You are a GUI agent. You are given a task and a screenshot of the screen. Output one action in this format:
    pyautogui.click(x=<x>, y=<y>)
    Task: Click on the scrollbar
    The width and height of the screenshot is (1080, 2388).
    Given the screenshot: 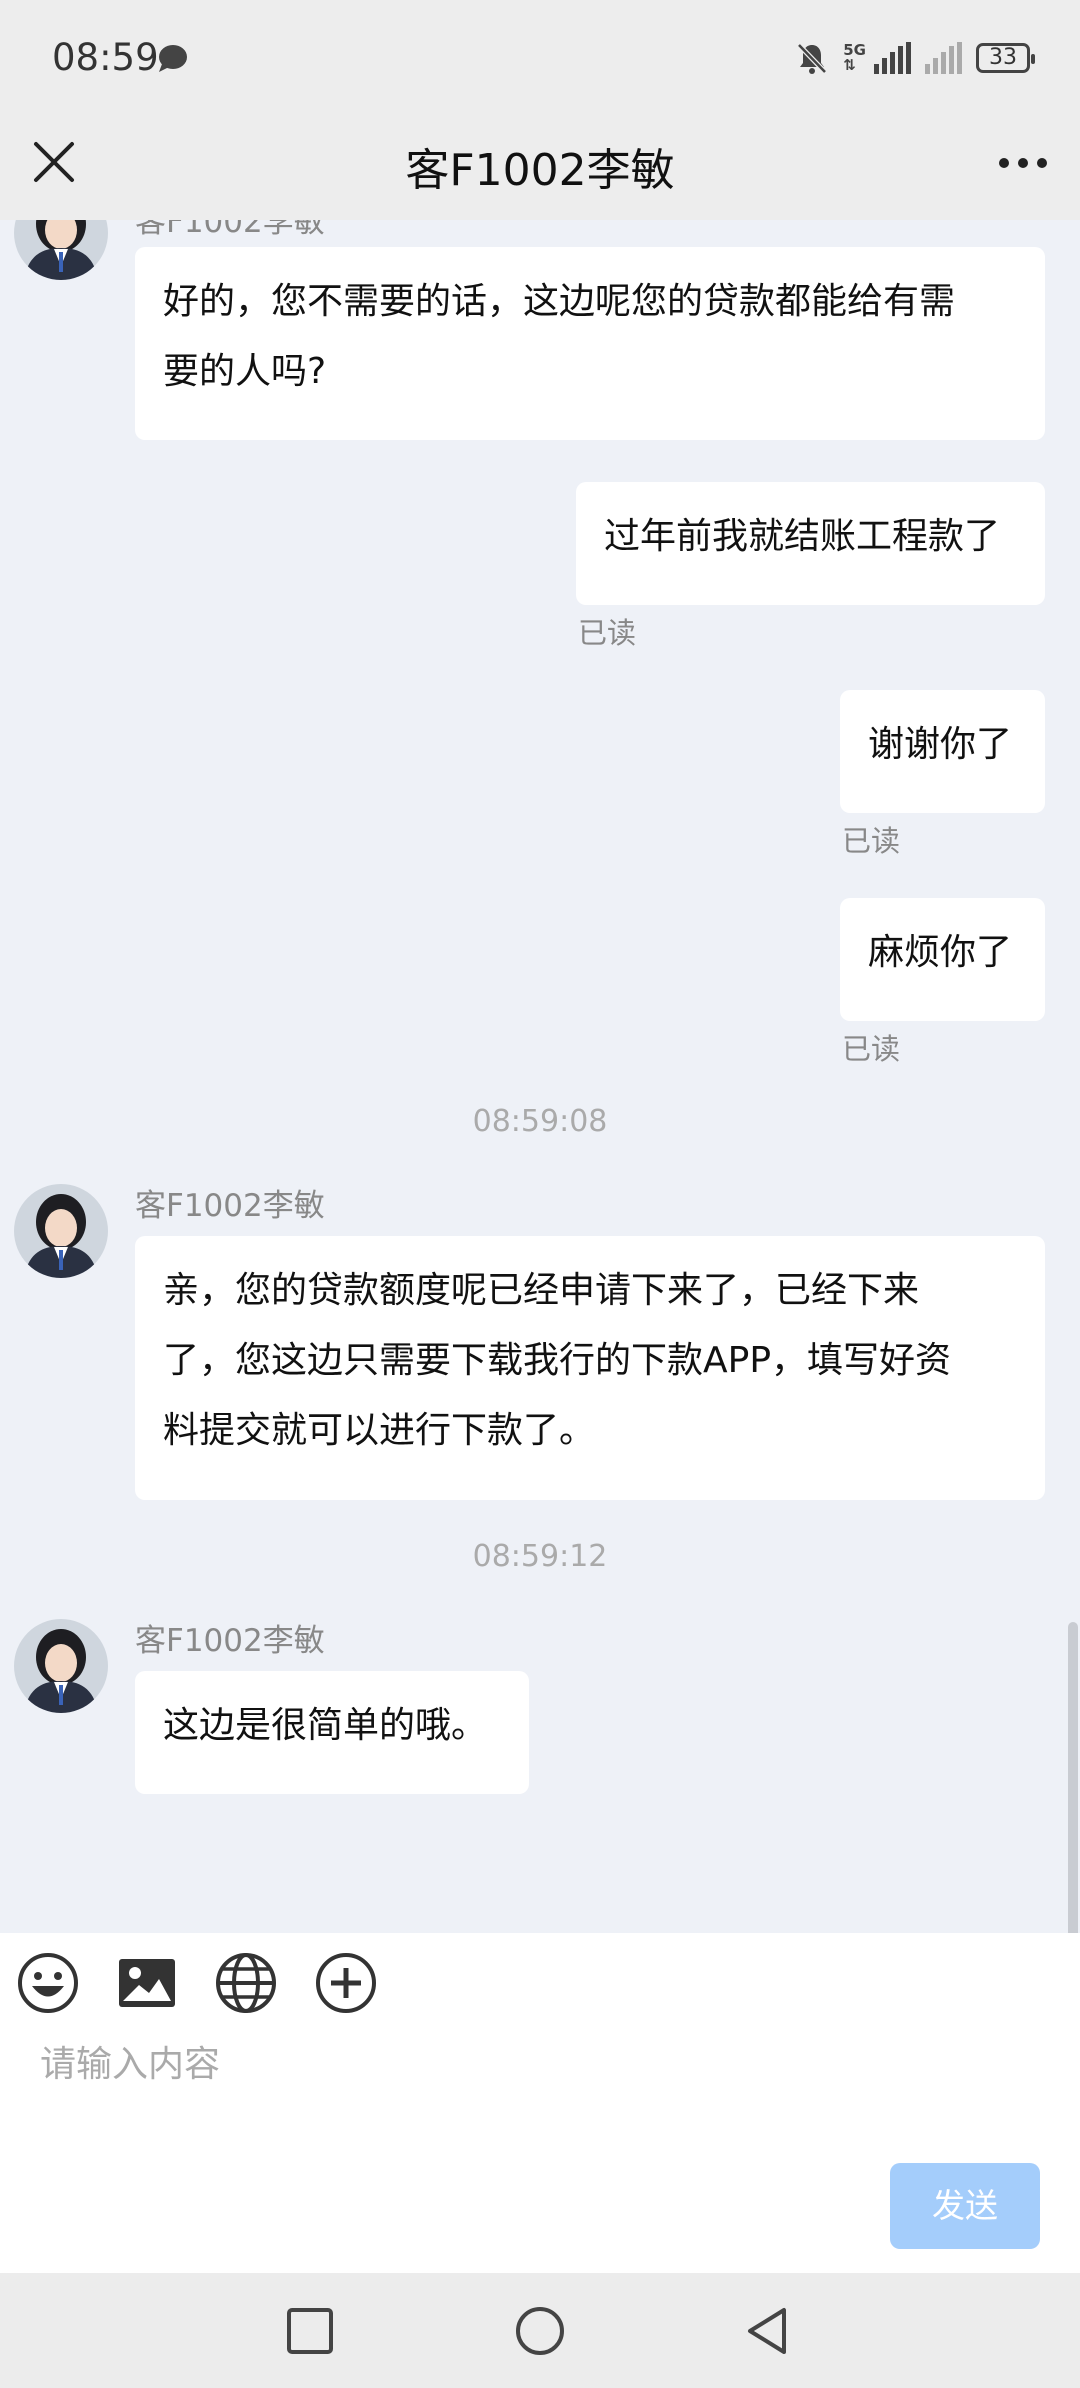 What is the action you would take?
    pyautogui.click(x=1073, y=1777)
    